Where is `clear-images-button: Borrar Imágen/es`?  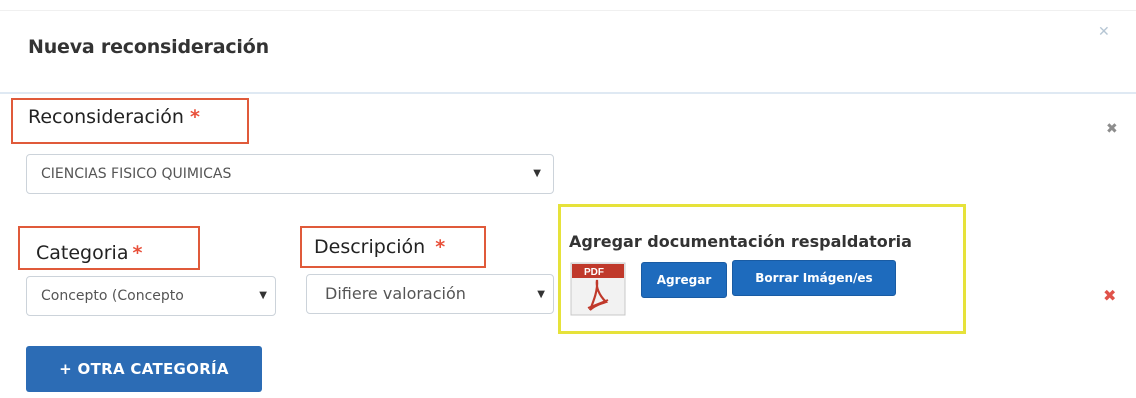
clear-images-button: Borrar Imágen/es is located at coordinates (814, 278).